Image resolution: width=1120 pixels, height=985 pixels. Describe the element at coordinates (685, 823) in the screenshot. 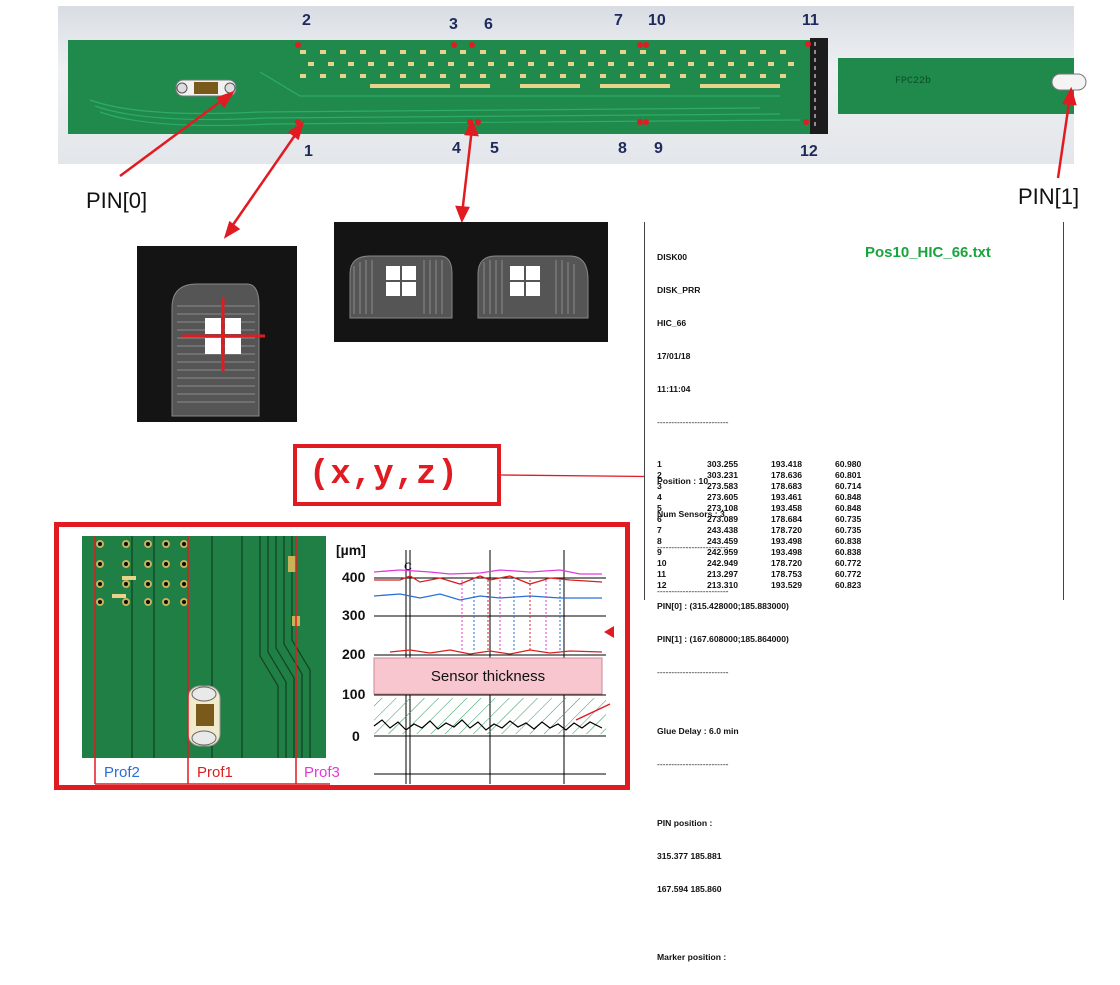

I see `file-pin-position-label: PIN position :` at that location.